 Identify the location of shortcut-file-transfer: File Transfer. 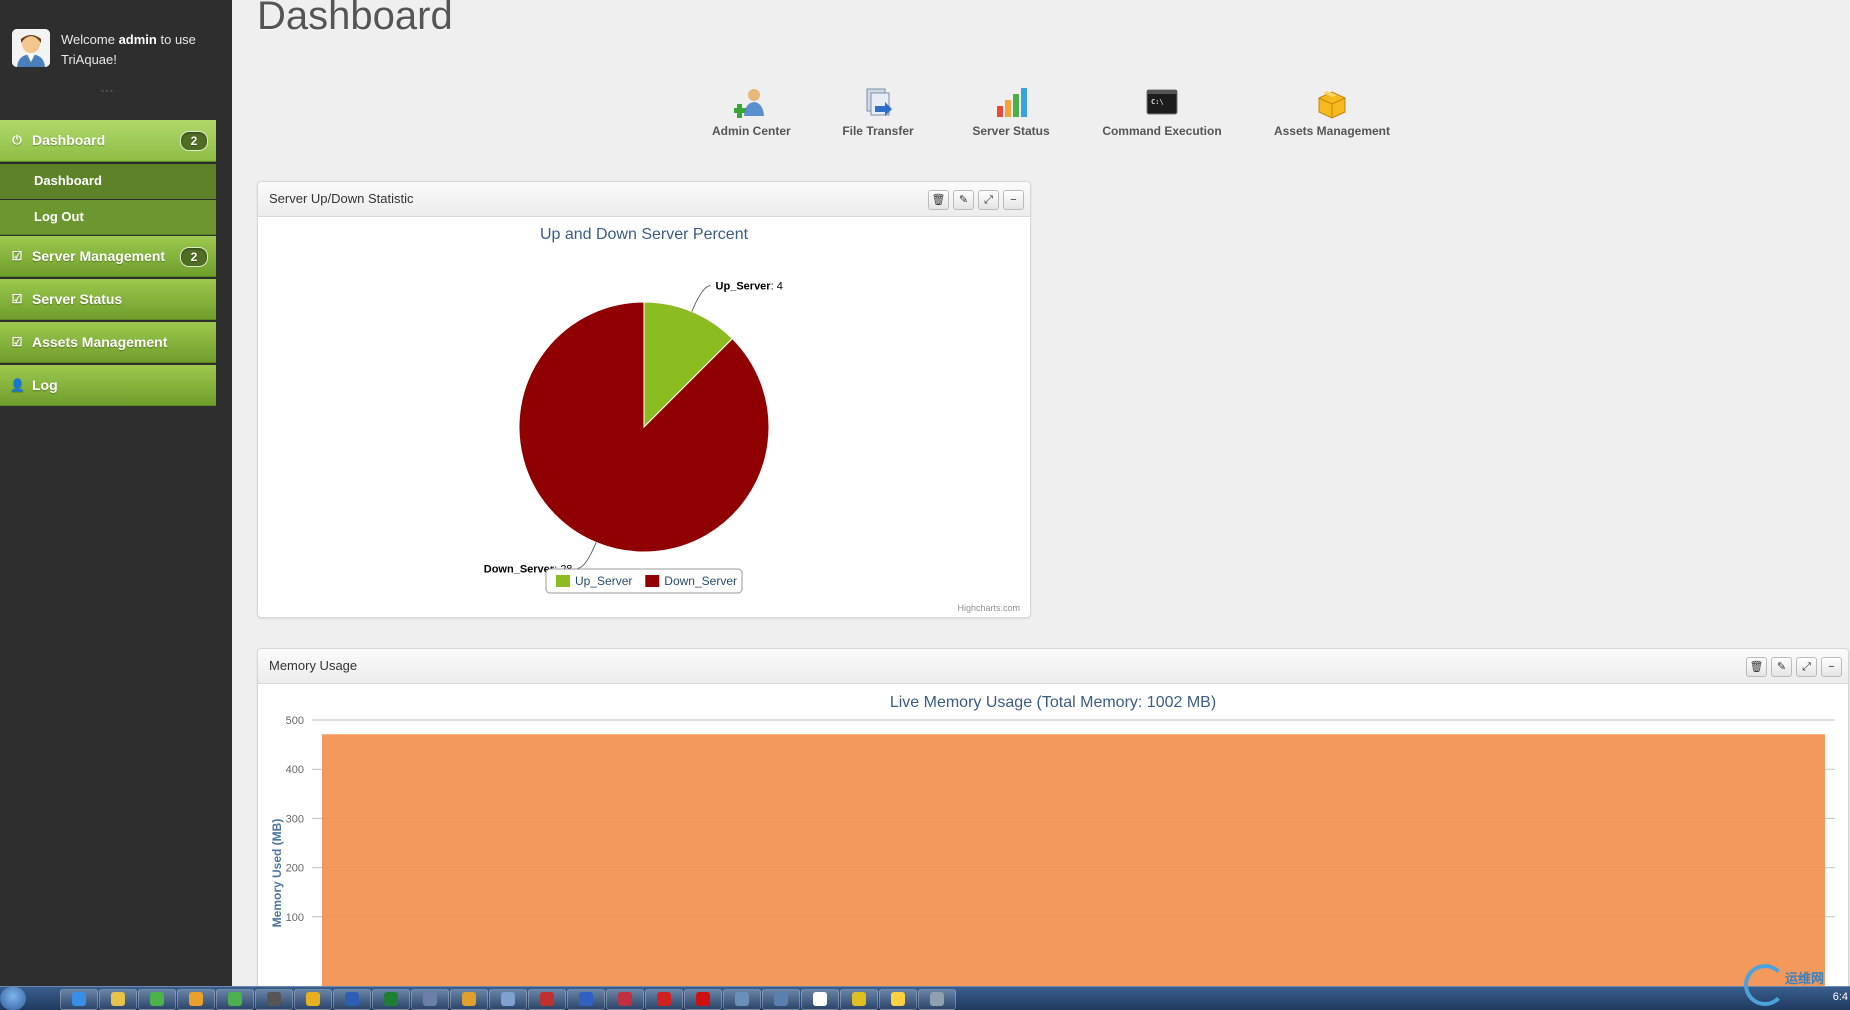
(878, 112).